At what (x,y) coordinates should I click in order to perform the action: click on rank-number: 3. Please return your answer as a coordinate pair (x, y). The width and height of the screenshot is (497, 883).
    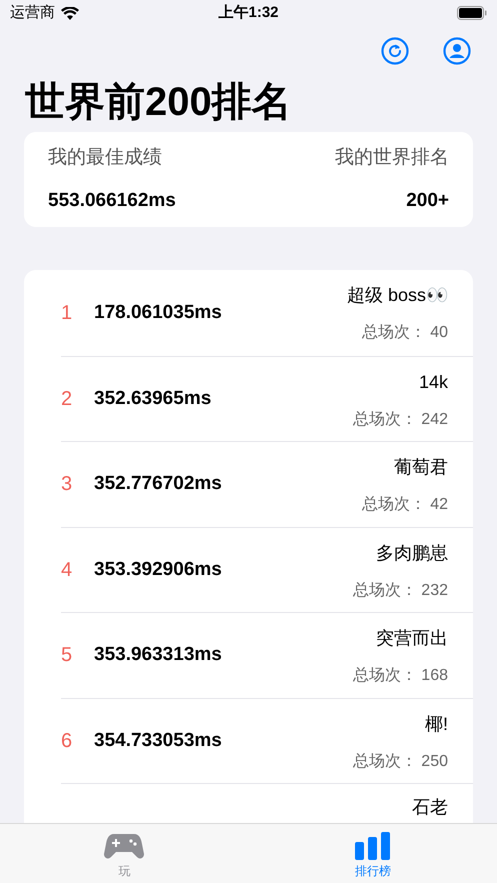
    Looking at the image, I should click on (67, 485).